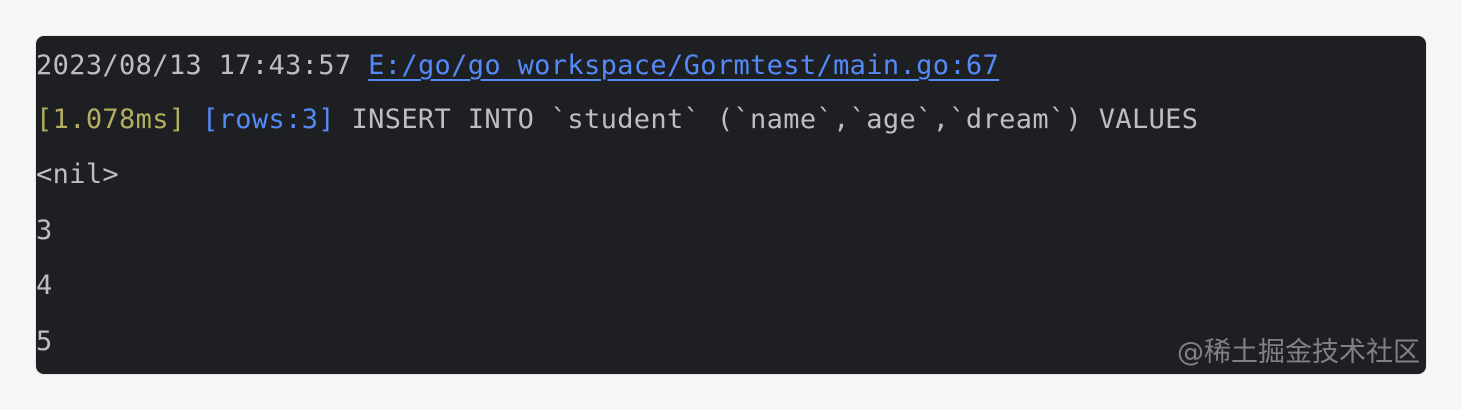 The width and height of the screenshot is (1462, 410). What do you see at coordinates (683, 65) in the screenshot?
I see `source-file-link: E:/go/go_workspace/Gormtest/main.go:67` at bounding box center [683, 65].